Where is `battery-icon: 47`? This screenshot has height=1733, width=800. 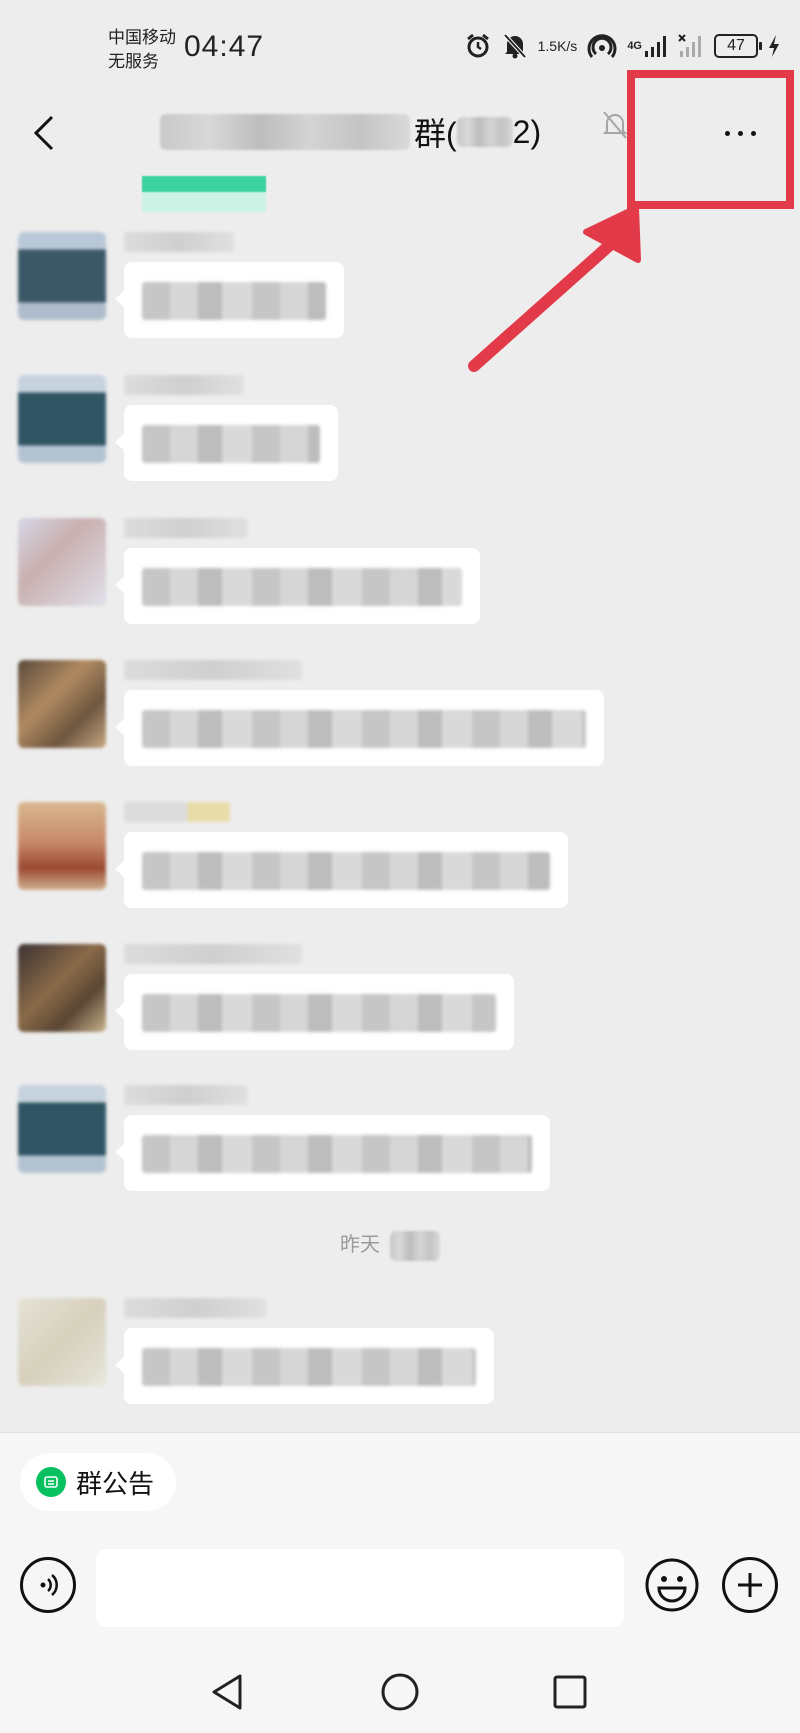 battery-icon: 47 is located at coordinates (738, 46).